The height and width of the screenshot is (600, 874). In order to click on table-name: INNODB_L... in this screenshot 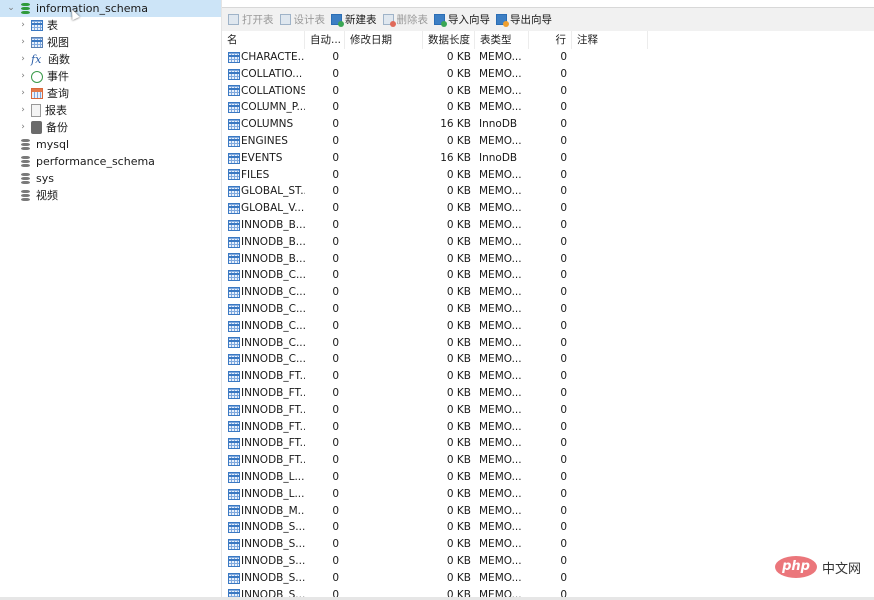, I will do `click(273, 476)`.